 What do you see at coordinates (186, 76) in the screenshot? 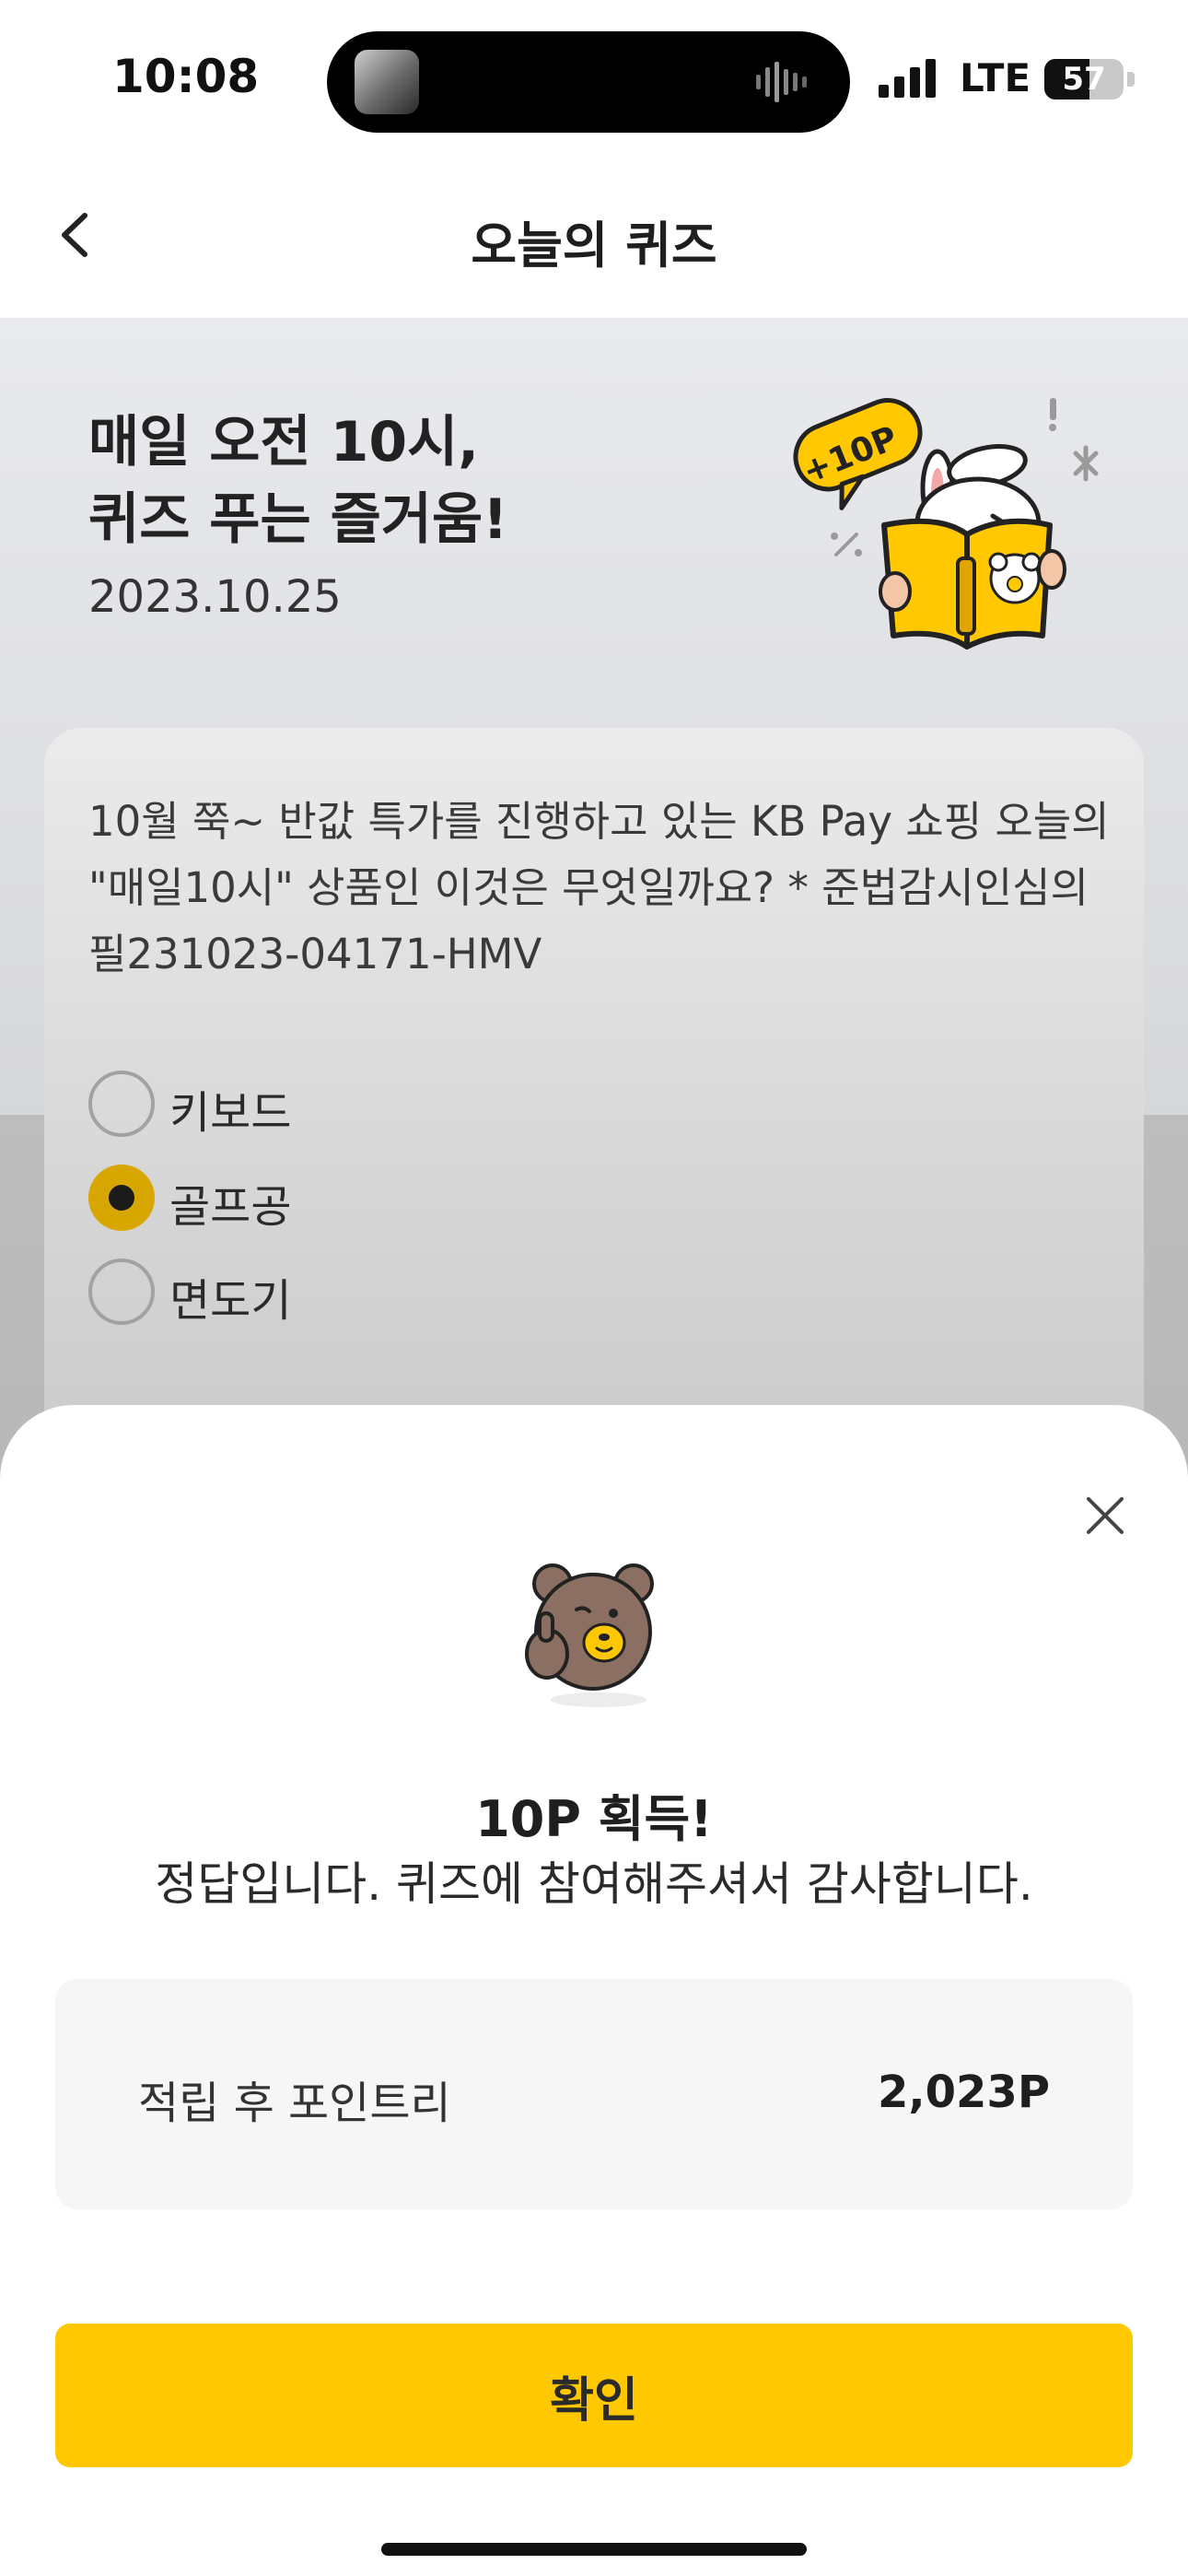
I see `status-time: 10:08` at bounding box center [186, 76].